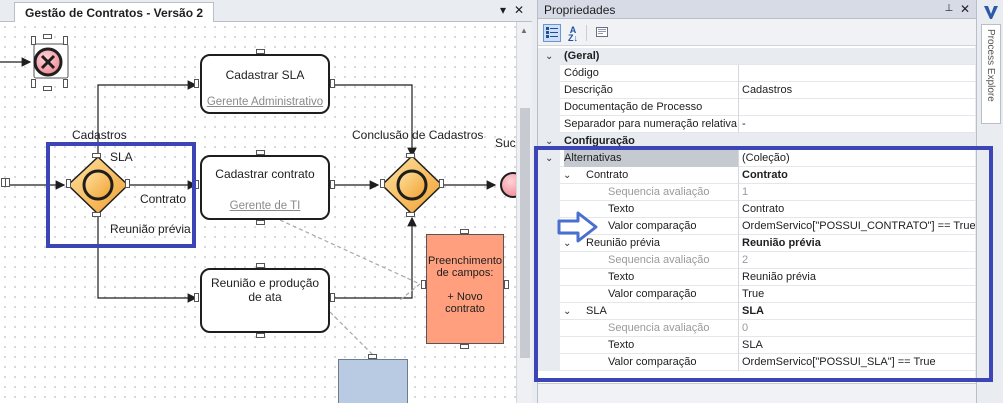 The image size is (1003, 403). What do you see at coordinates (580, 10) in the screenshot?
I see `properties-title: Propriedades` at bounding box center [580, 10].